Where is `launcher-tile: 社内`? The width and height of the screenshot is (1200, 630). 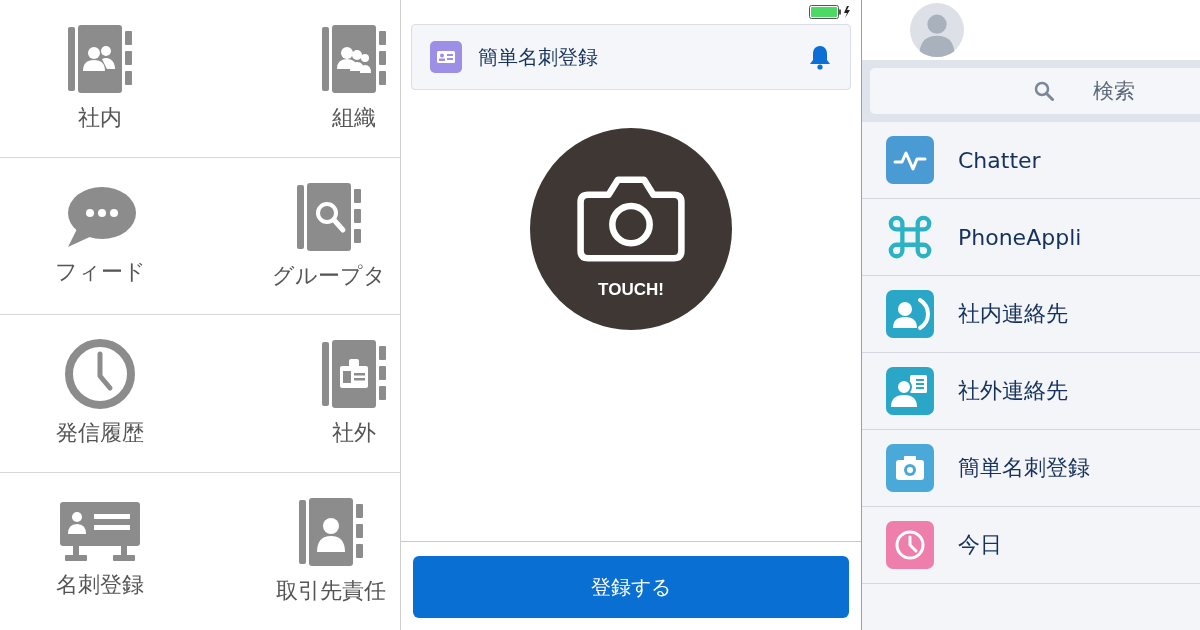
launcher-tile: 社内 is located at coordinates (100, 78).